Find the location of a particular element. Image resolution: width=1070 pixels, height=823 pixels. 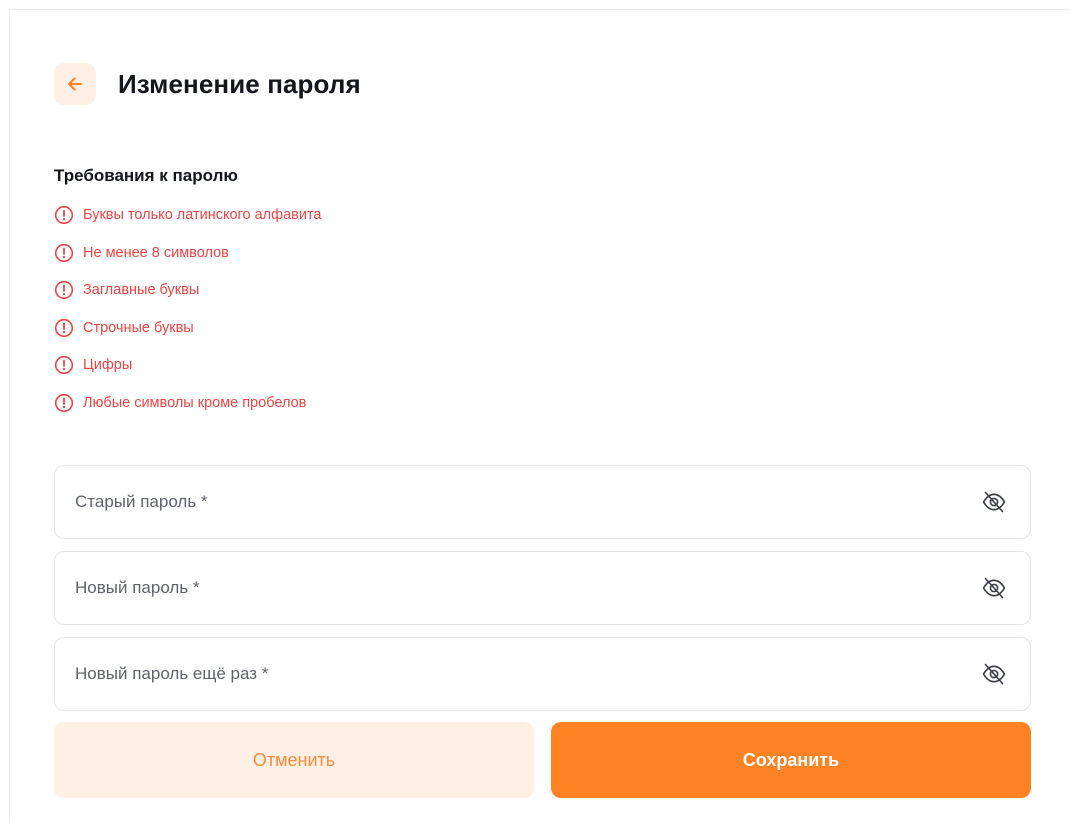

requirement-item: Строчные буквы is located at coordinates (188, 337).